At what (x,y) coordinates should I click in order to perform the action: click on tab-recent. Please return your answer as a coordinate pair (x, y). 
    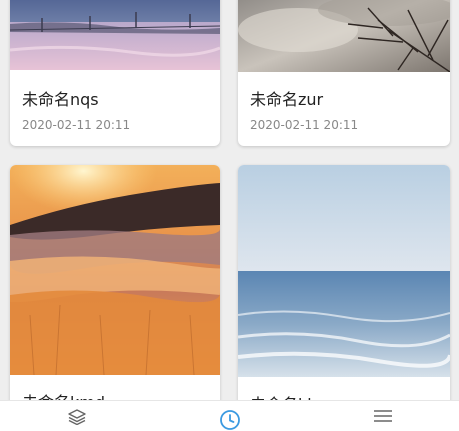
    Looking at the image, I should click on (229, 416).